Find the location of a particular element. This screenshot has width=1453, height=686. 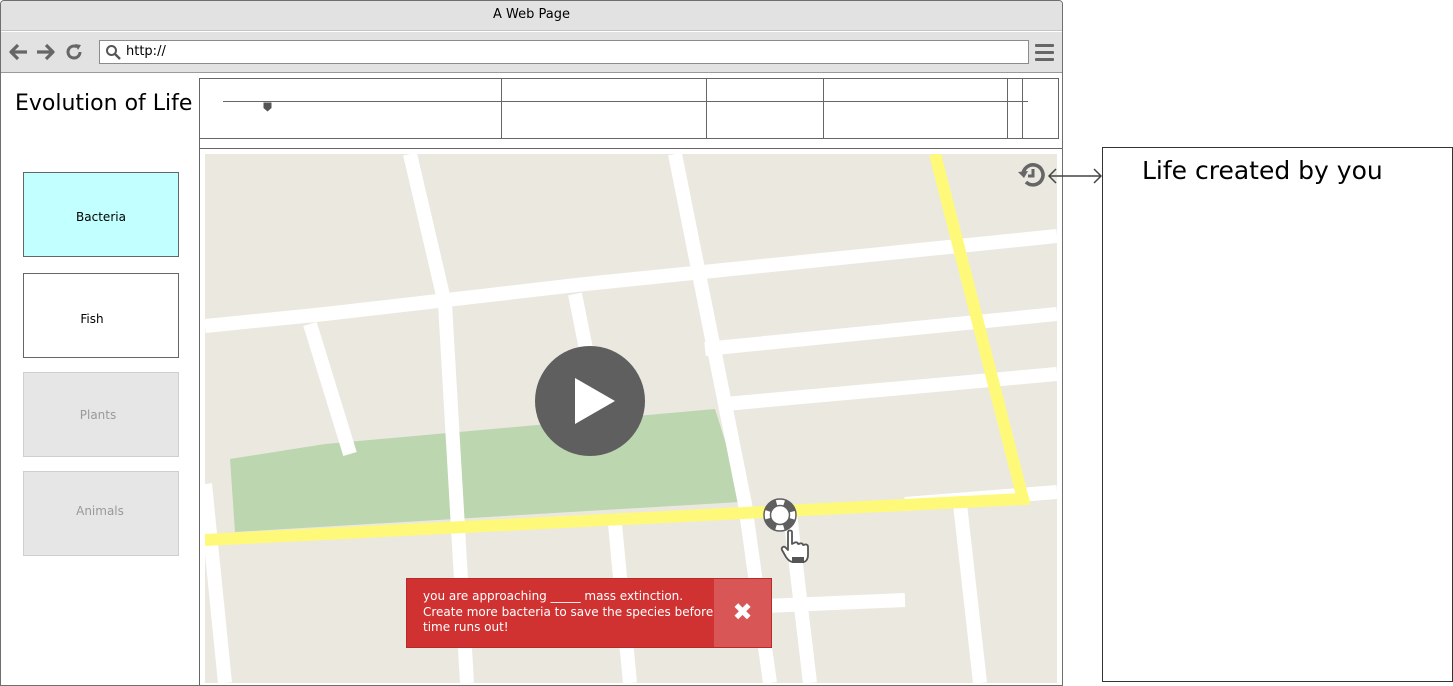

panel-title: Life created by you is located at coordinates (1262, 170).